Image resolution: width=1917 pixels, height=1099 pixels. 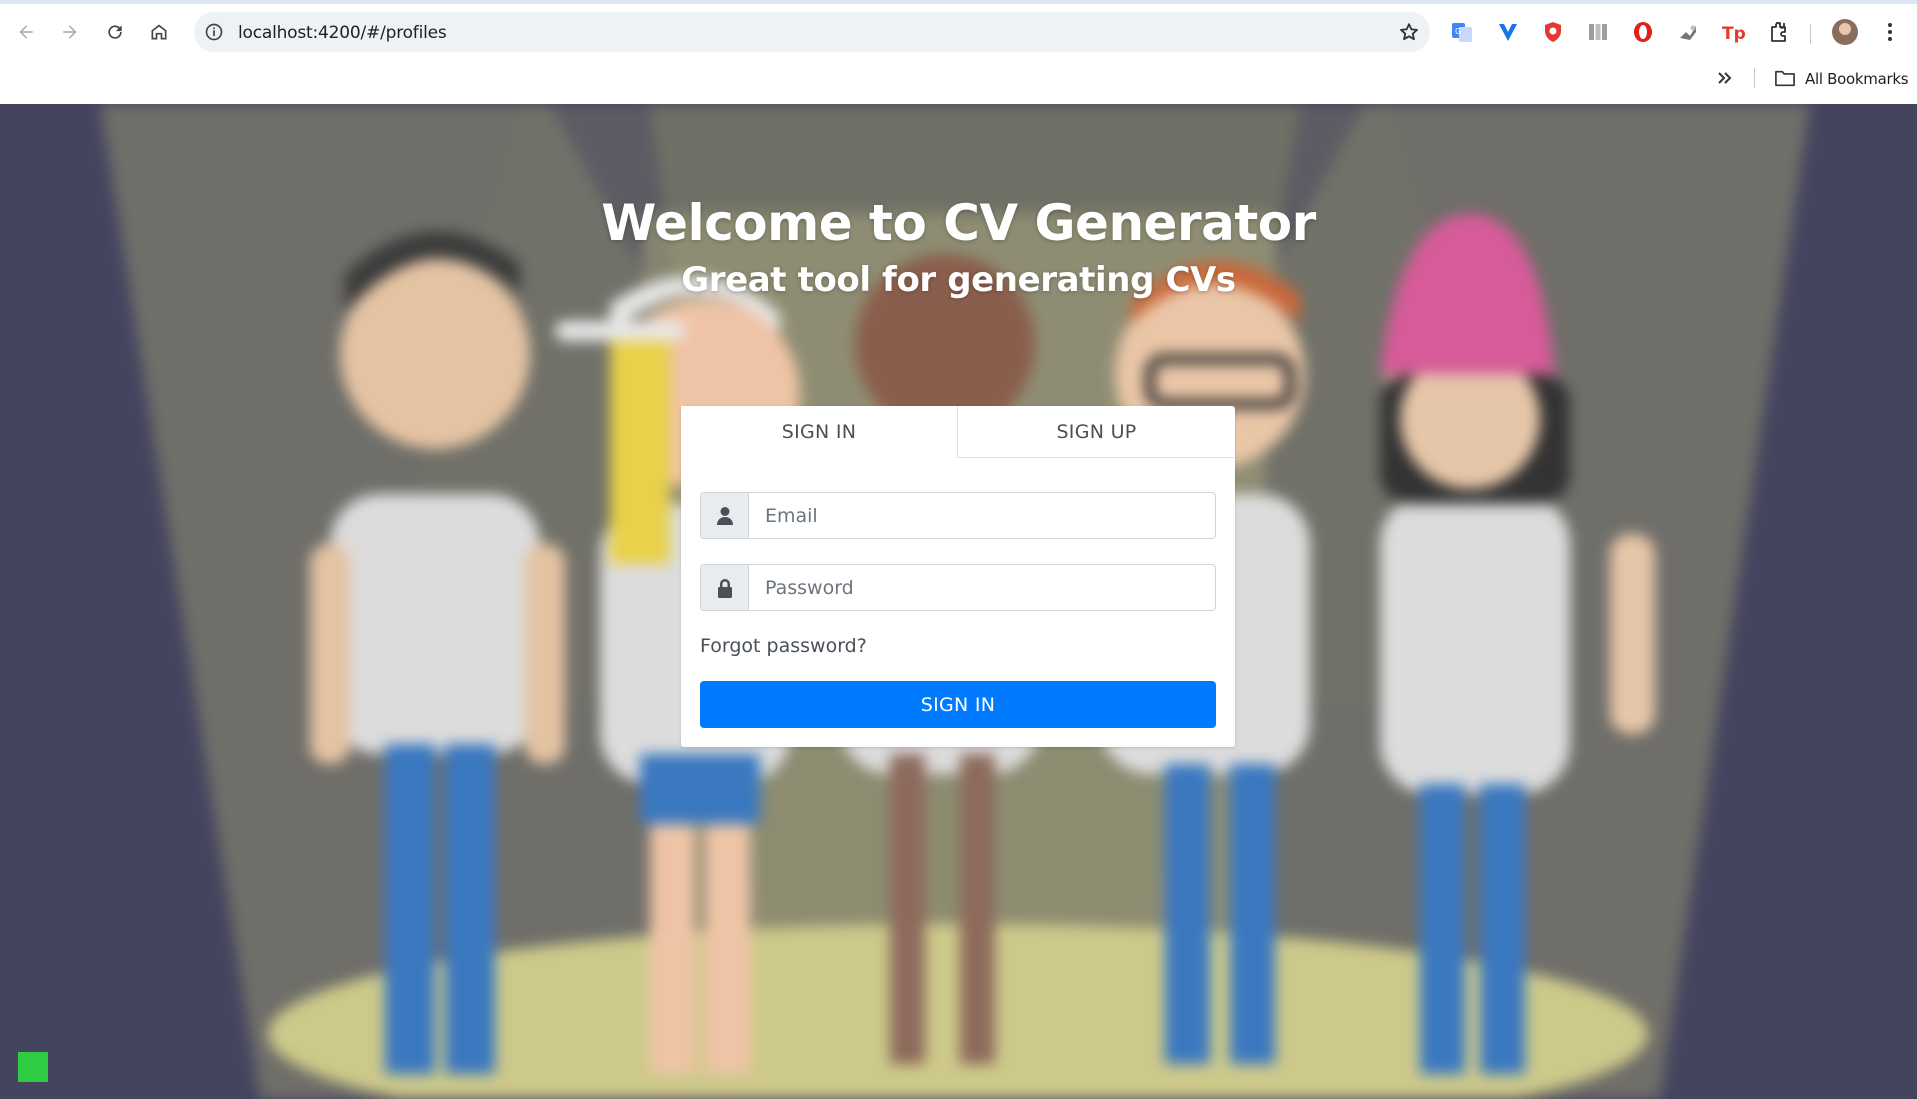 I want to click on password-addon, so click(x=725, y=587).